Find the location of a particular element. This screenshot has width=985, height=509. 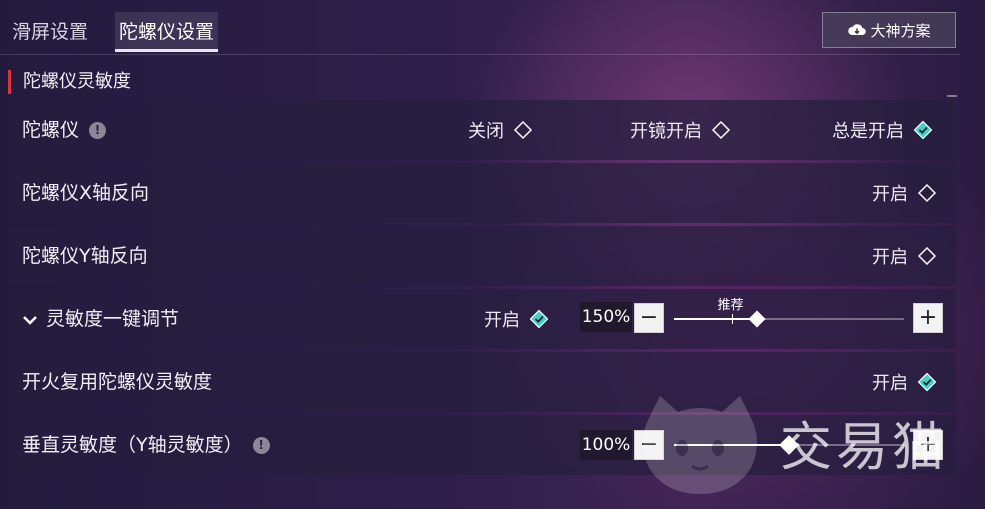

y-invert-toggle: 开启 is located at coordinates (904, 256).